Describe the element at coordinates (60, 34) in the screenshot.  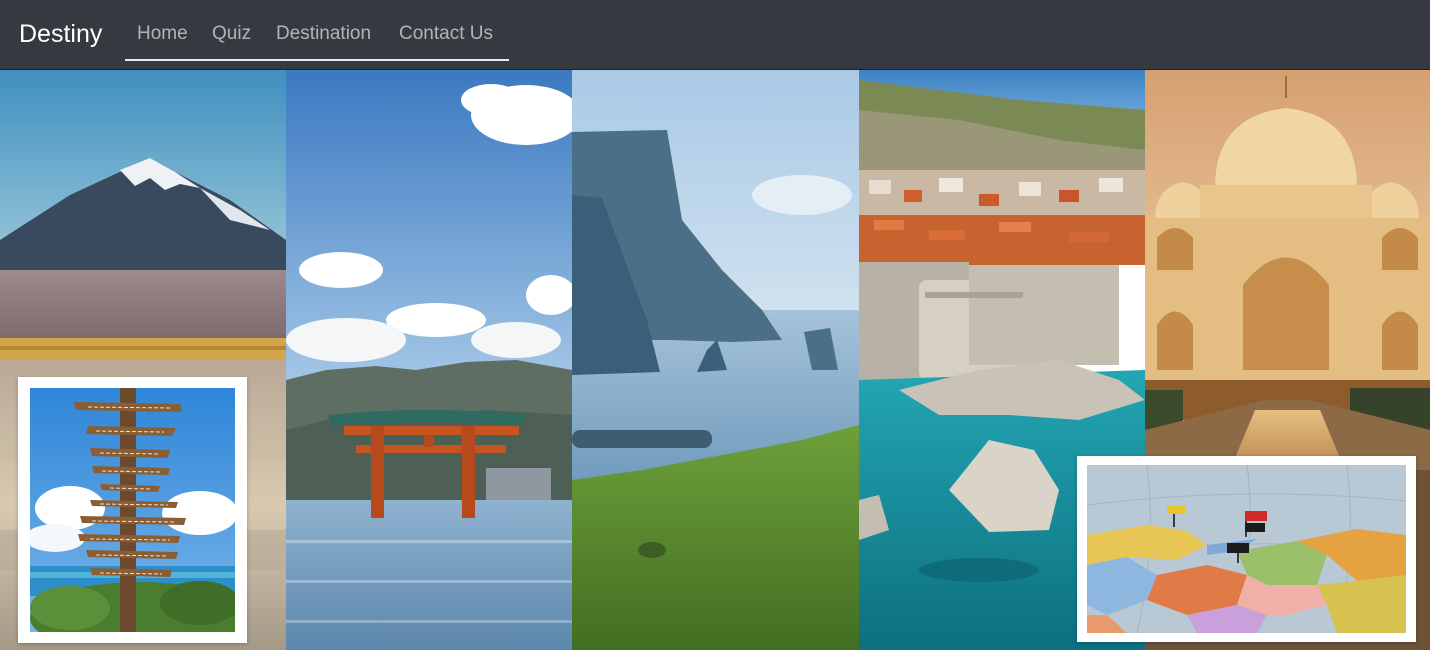
I see `brand-logo: Destiny` at that location.